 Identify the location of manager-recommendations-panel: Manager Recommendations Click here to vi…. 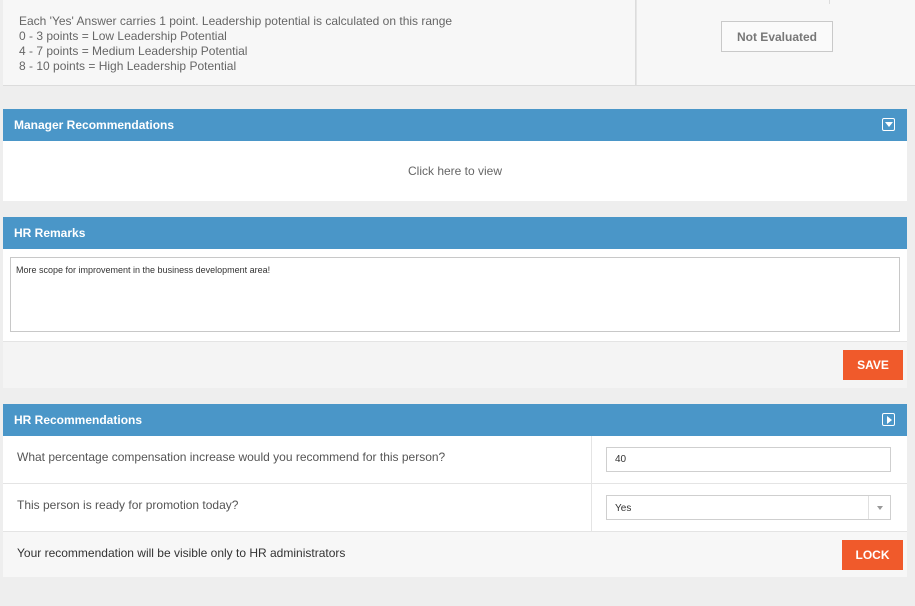
(455, 155).